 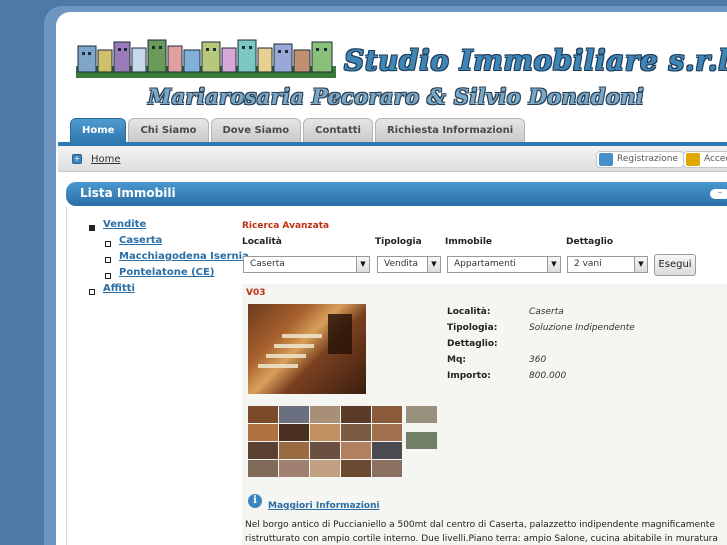 I want to click on tree-item-caserta: Caserta, so click(x=140, y=240).